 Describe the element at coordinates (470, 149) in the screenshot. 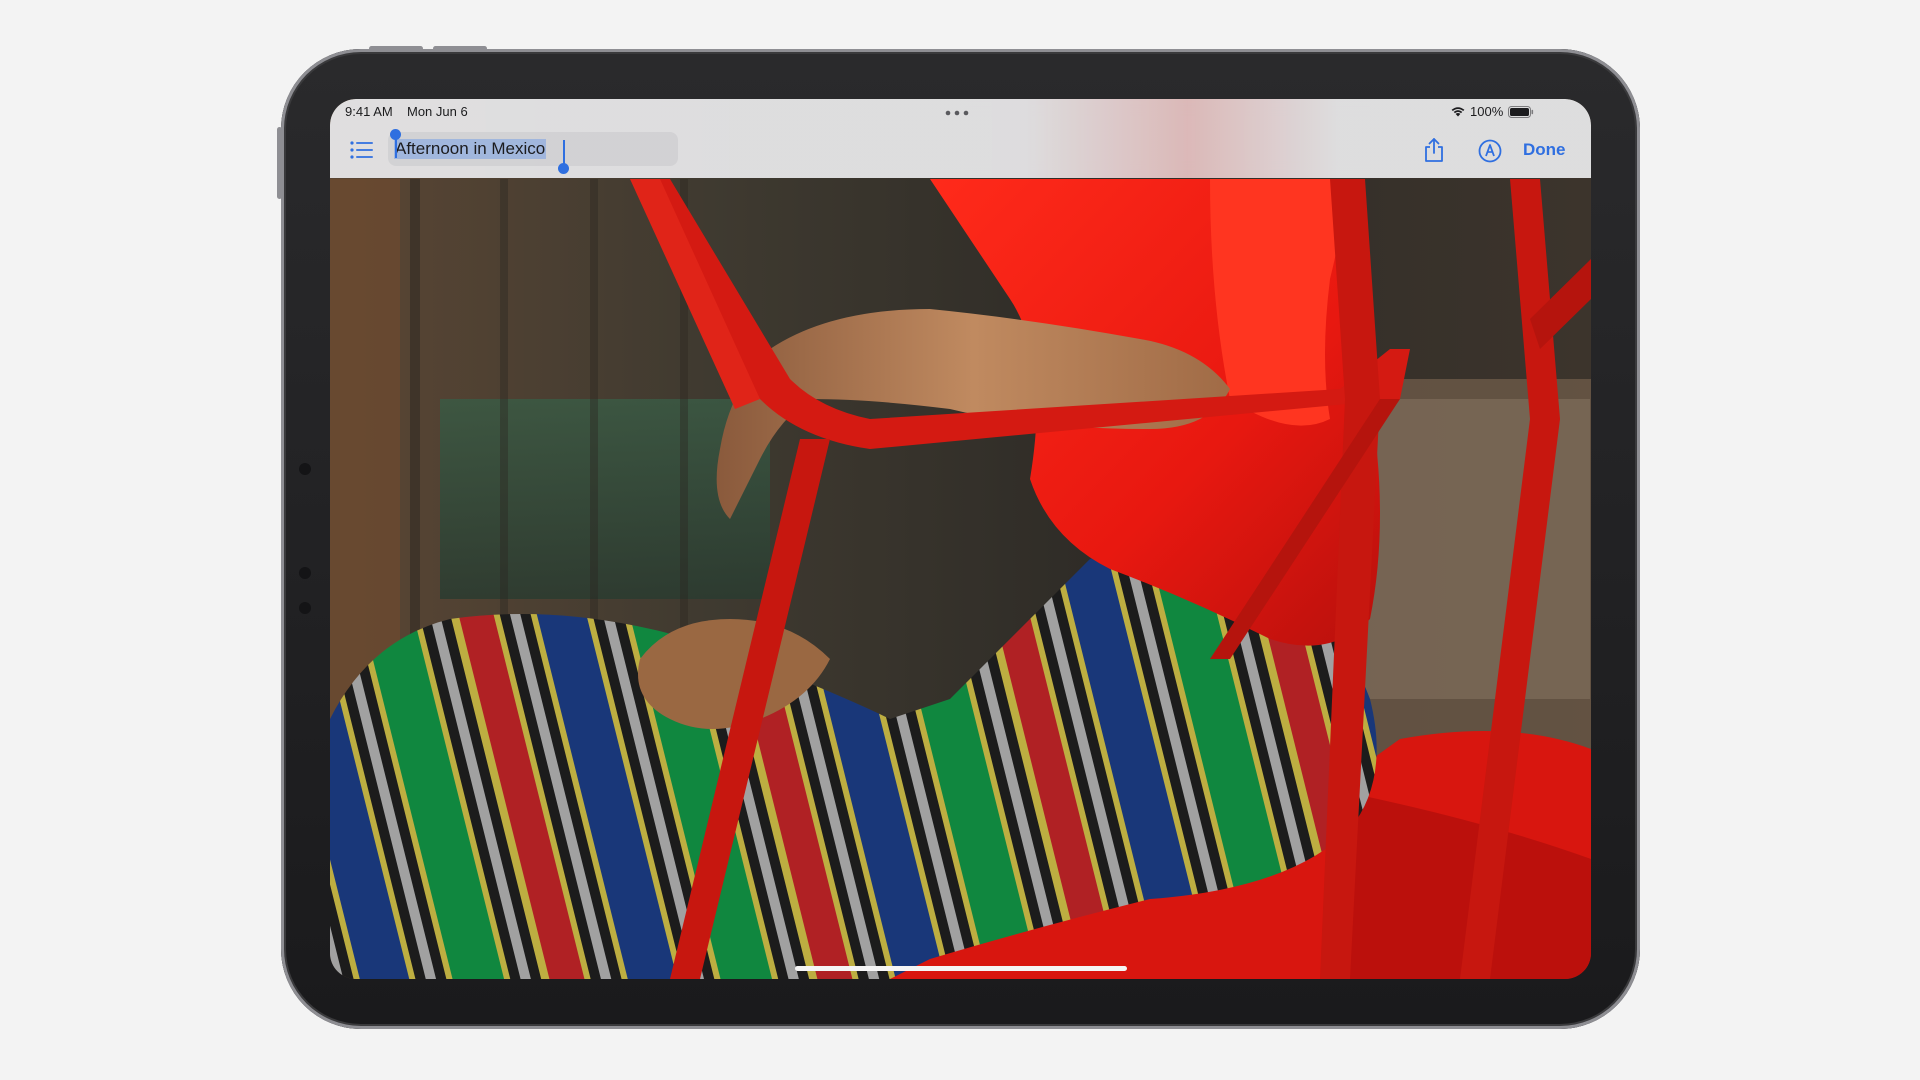

I see `title-text: Afternoon in Mexico` at that location.